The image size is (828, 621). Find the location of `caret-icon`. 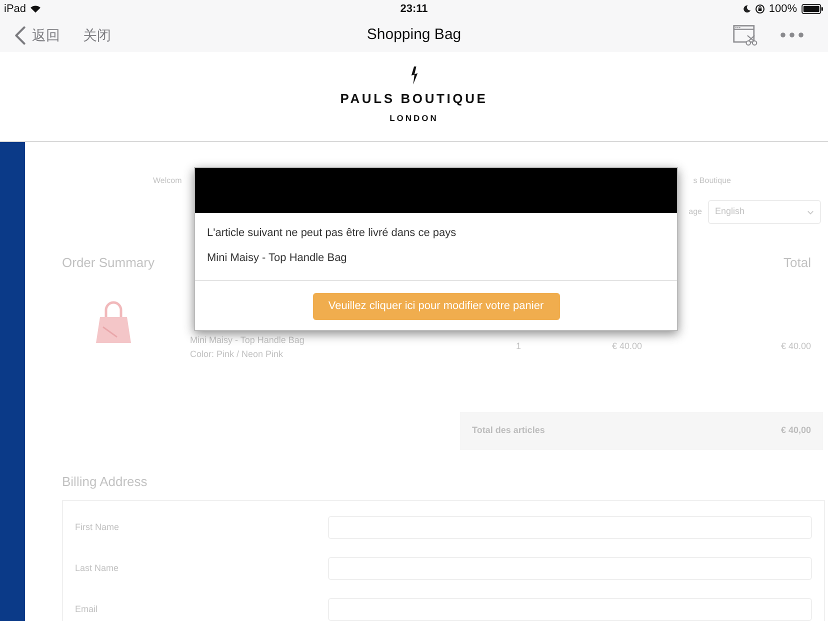

caret-icon is located at coordinates (810, 212).